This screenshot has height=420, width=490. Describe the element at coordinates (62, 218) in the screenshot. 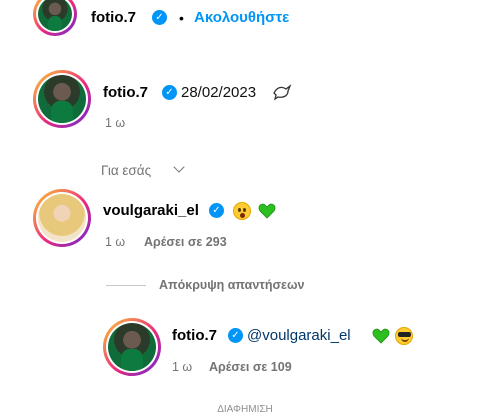

I see `commenter-avatar` at that location.